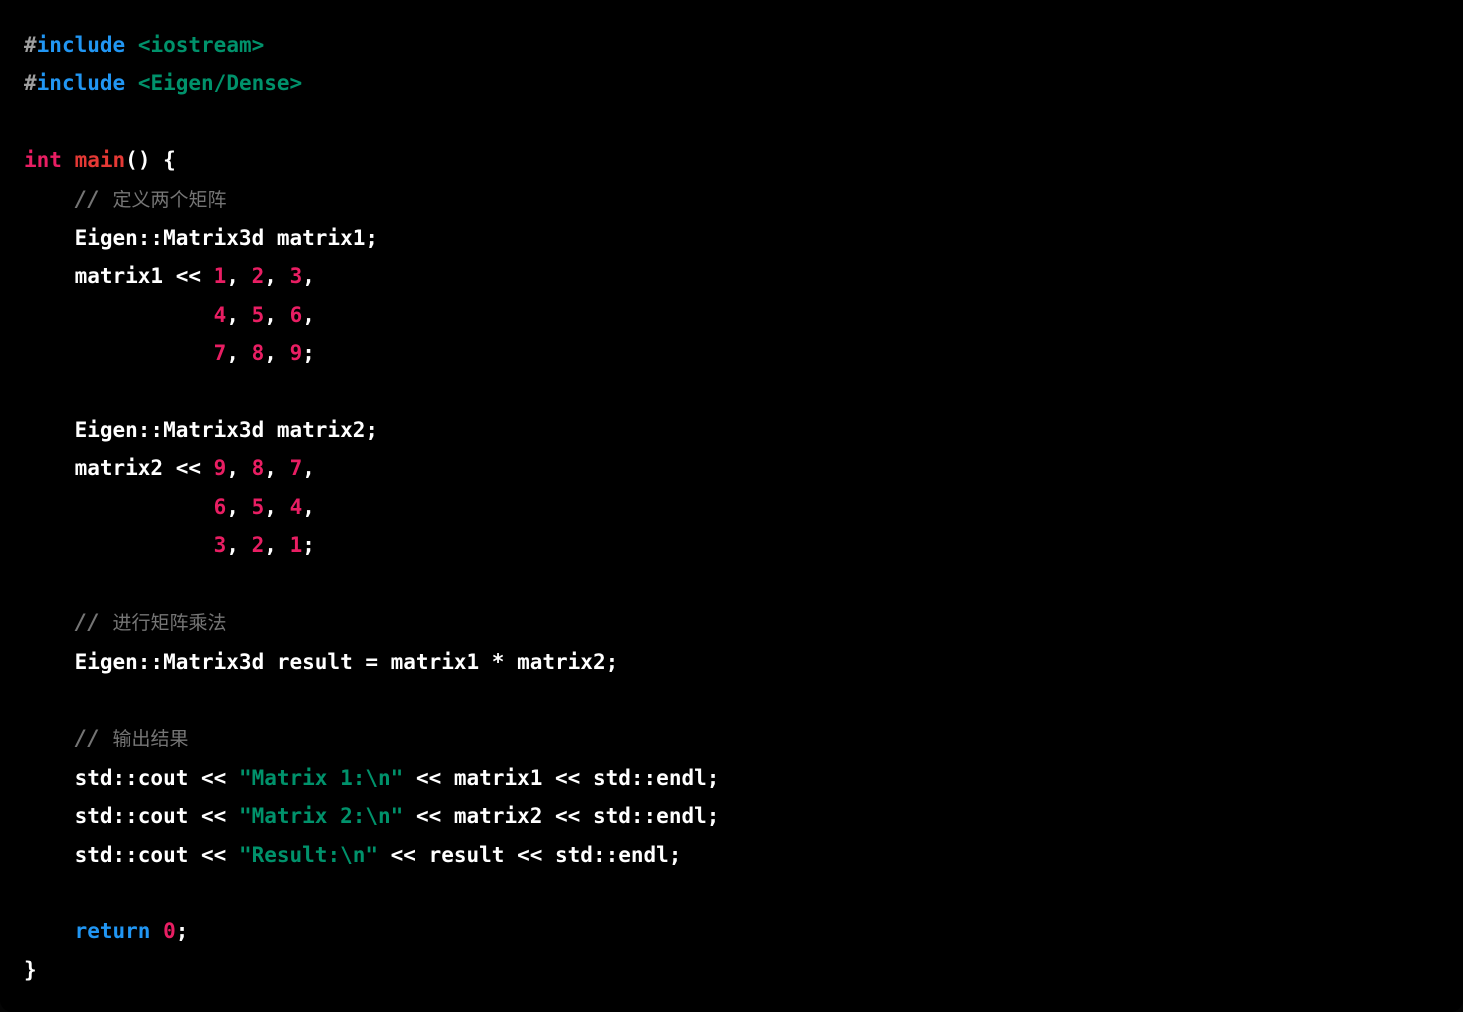 The height and width of the screenshot is (1012, 1463). What do you see at coordinates (731, 353) in the screenshot?
I see `code-line: 7, 8, 9;` at bounding box center [731, 353].